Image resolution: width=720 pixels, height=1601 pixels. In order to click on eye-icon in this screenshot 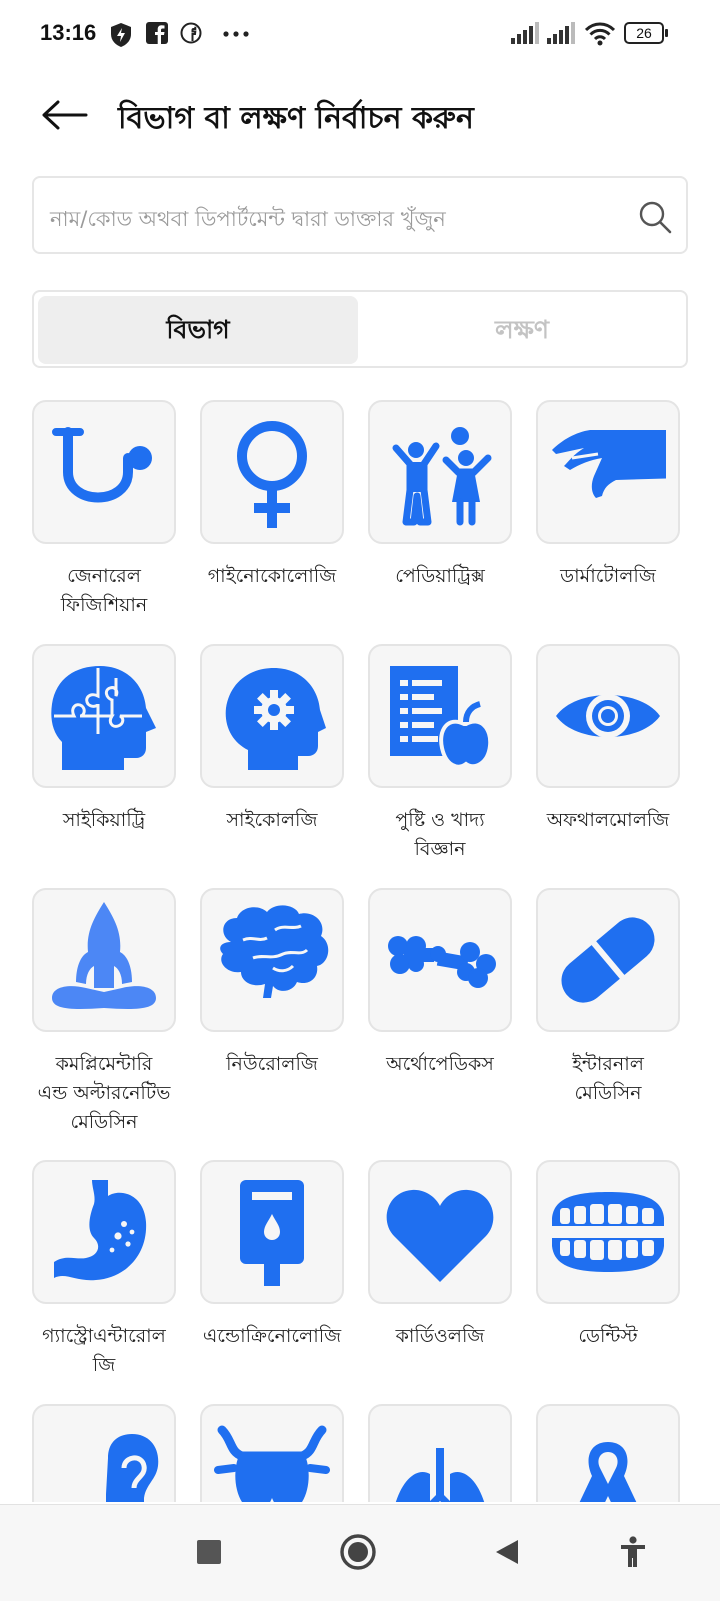, I will do `click(608, 716)`.